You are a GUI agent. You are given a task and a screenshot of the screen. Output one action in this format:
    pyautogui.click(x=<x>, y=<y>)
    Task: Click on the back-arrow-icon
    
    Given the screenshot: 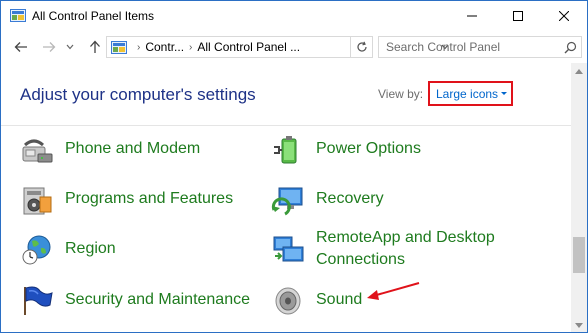 What is the action you would take?
    pyautogui.click(x=20, y=47)
    